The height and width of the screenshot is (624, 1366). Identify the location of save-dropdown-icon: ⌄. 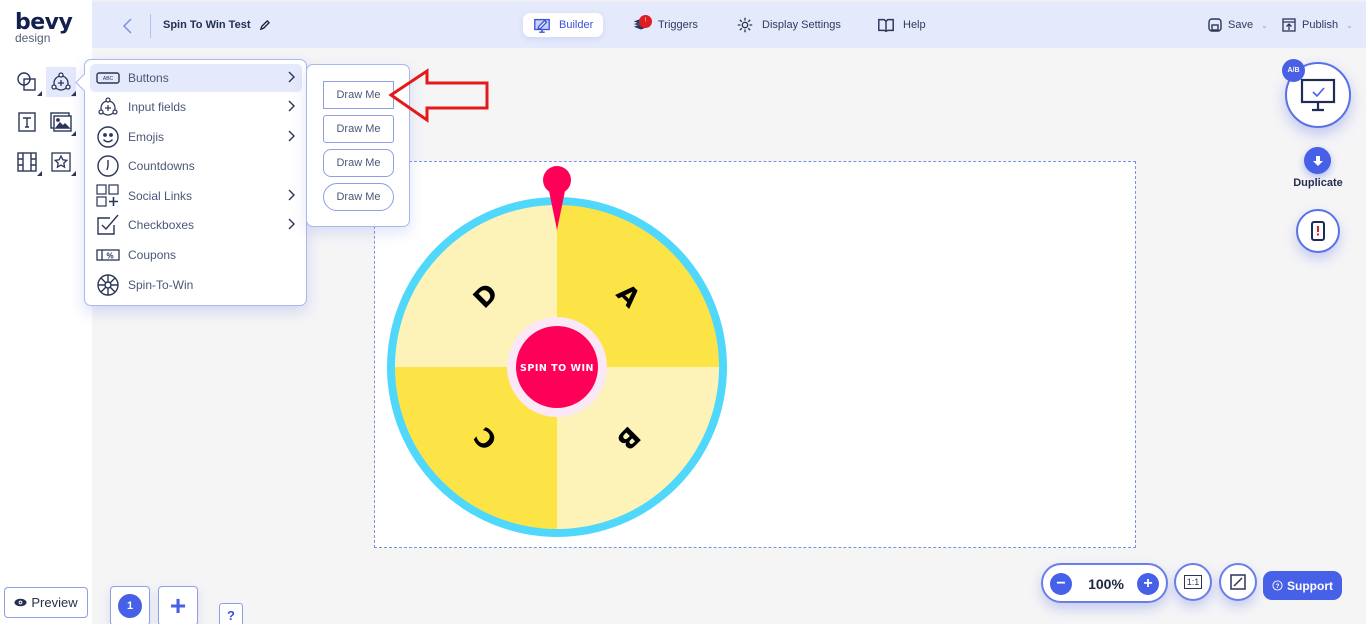
(1264, 25).